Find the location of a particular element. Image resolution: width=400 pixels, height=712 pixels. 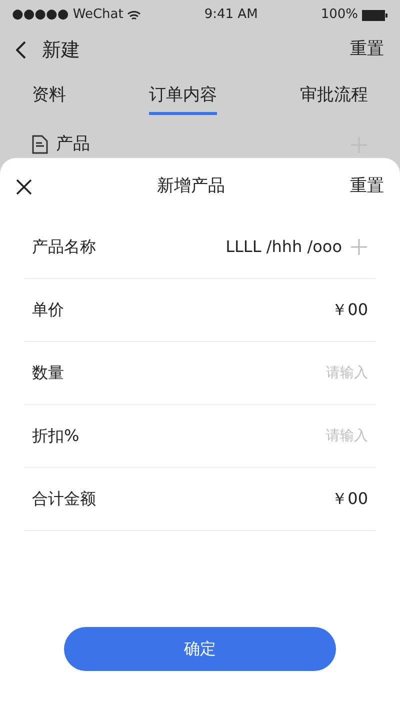

time-text: 9:41 AM is located at coordinates (231, 15).